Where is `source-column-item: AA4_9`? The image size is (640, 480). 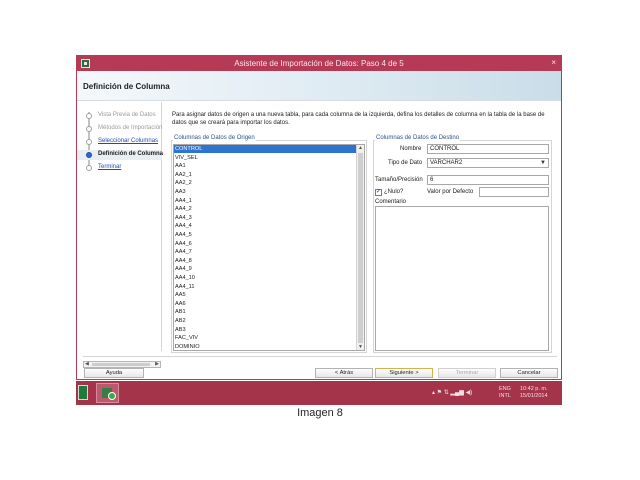 source-column-item: AA4_9 is located at coordinates (265, 269).